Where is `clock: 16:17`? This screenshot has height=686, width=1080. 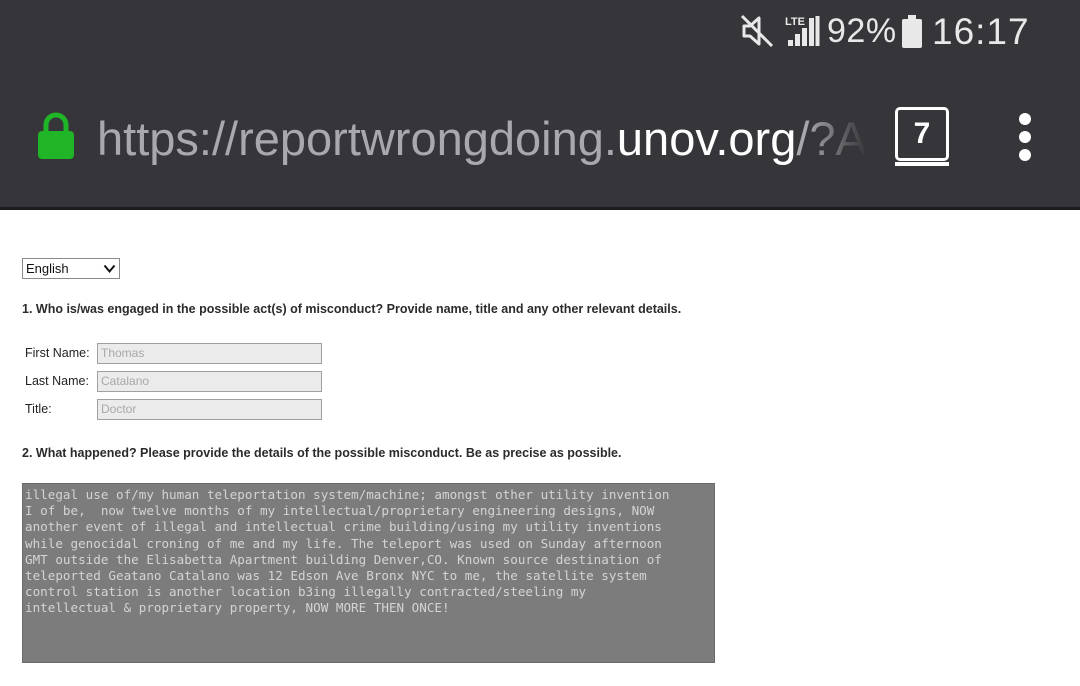 clock: 16:17 is located at coordinates (981, 31).